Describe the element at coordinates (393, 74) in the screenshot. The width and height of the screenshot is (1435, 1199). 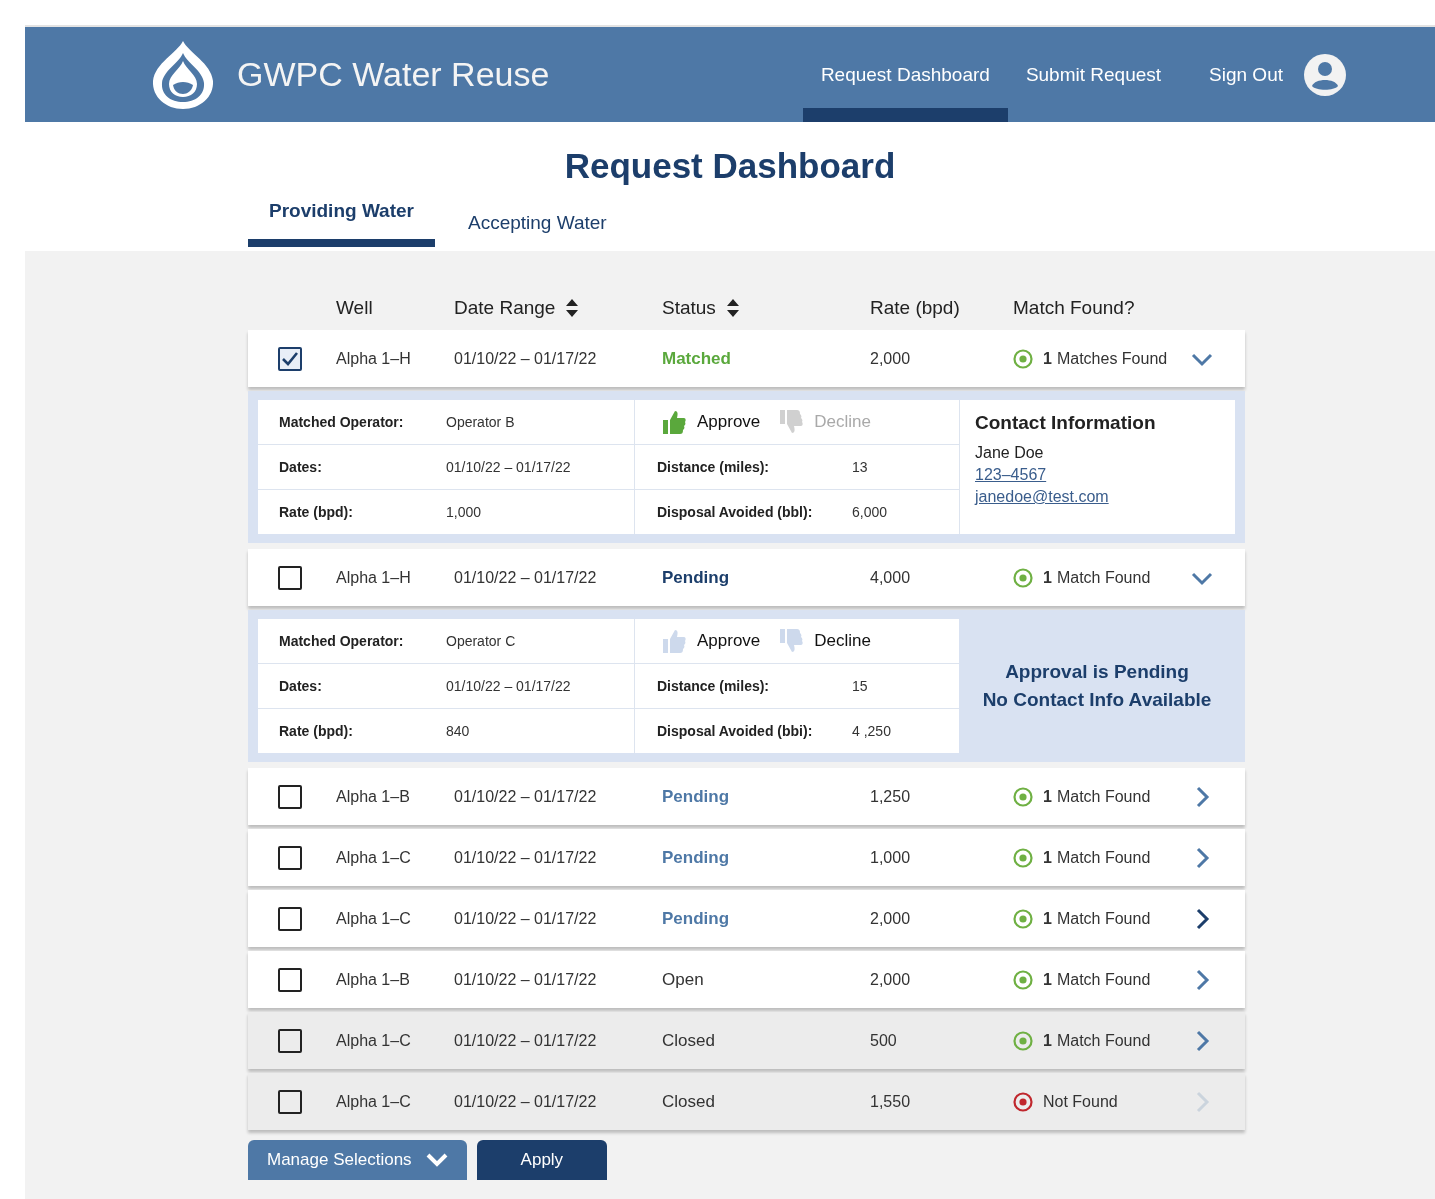
I see `app-title: GWPC Water Reuse` at that location.